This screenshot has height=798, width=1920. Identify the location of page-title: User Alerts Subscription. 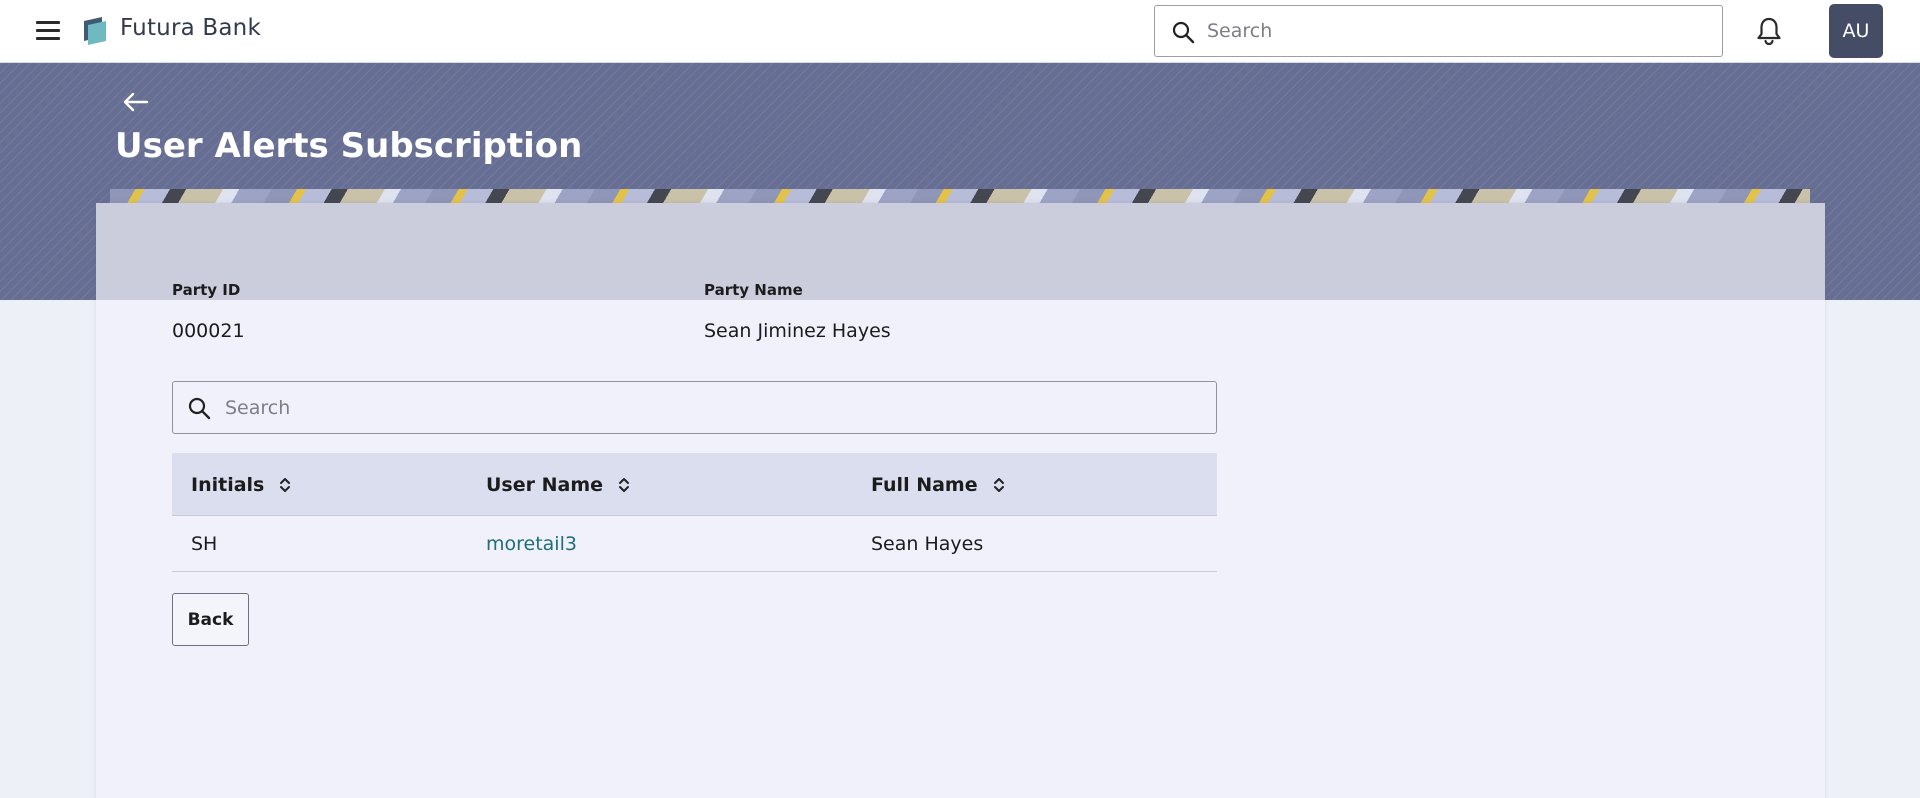
(349, 146).